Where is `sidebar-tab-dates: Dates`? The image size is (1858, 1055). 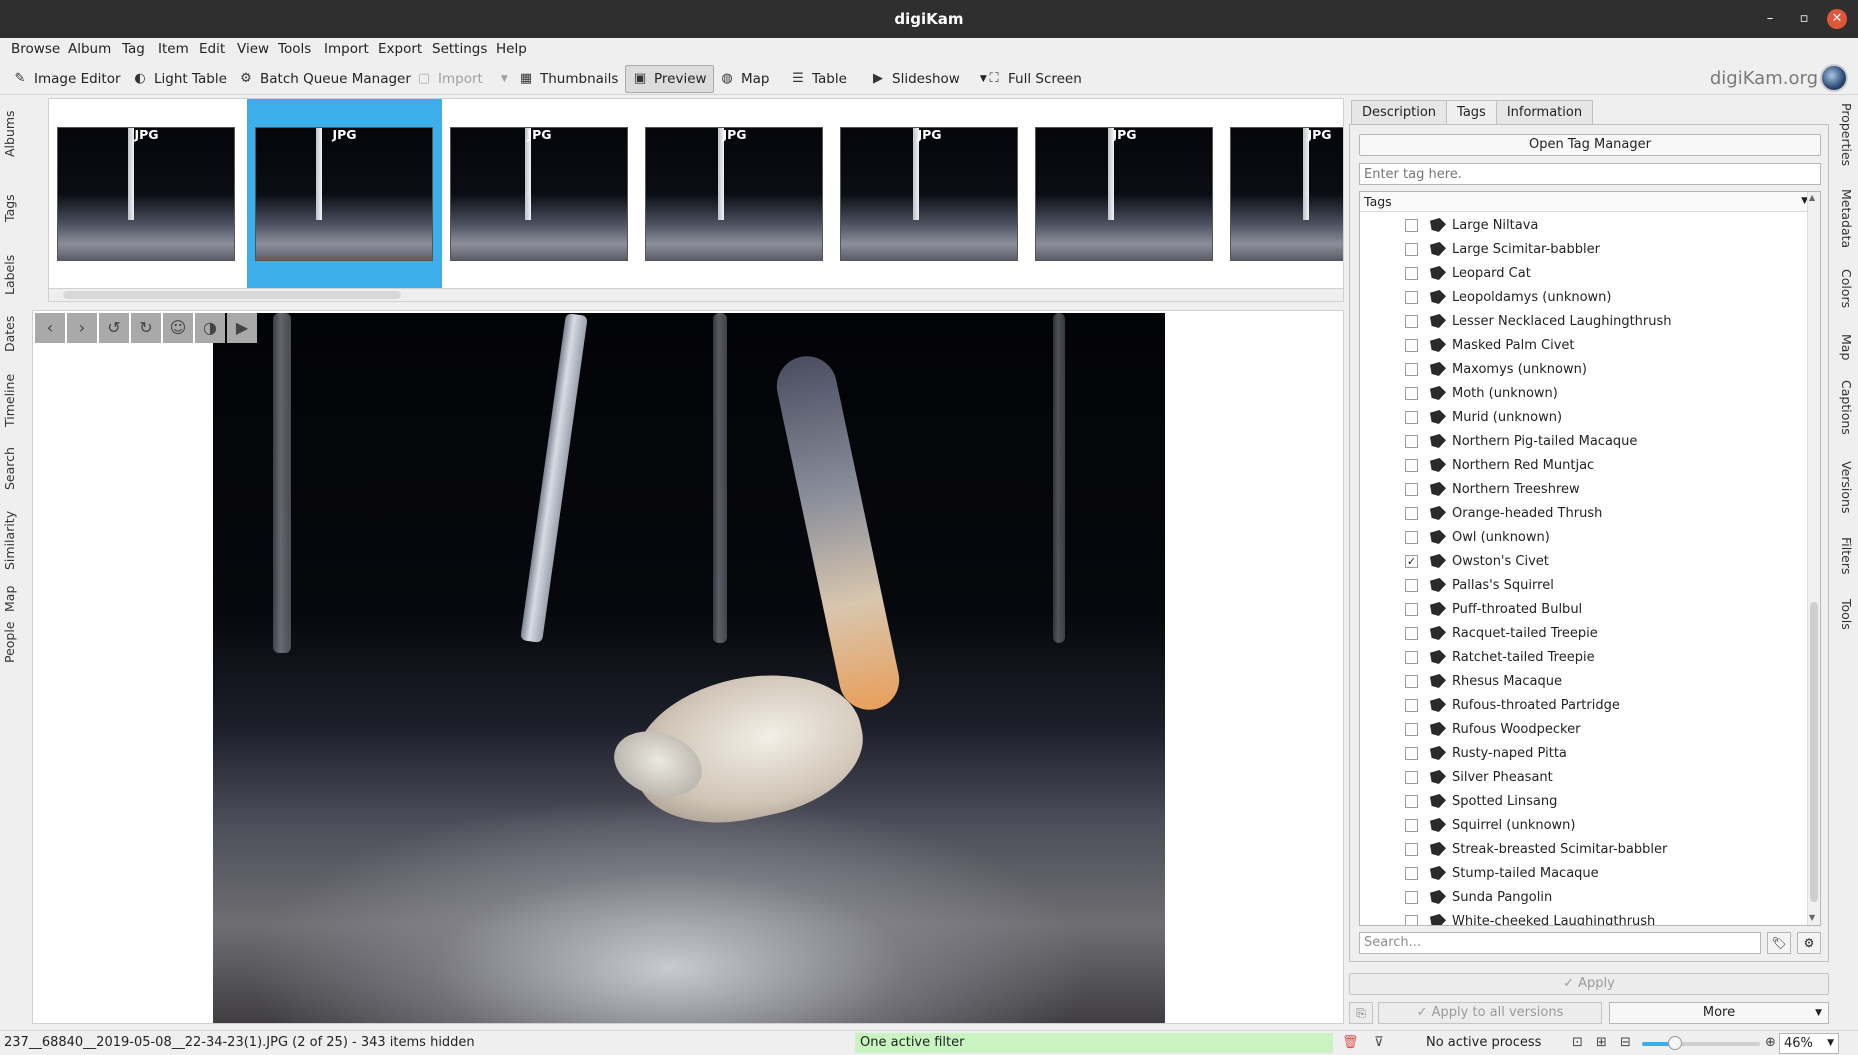 sidebar-tab-dates: Dates is located at coordinates (9, 334).